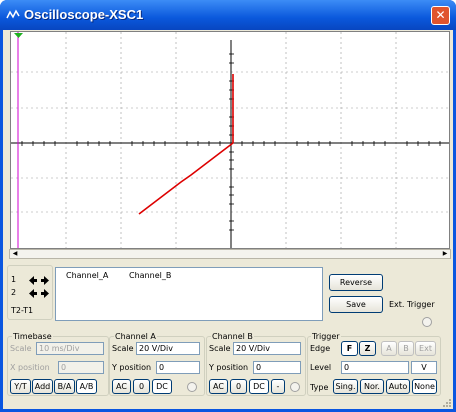 The width and height of the screenshot is (456, 412). Describe the element at coordinates (238, 386) in the screenshot. I see `channel-b-zero-button: 0` at that location.